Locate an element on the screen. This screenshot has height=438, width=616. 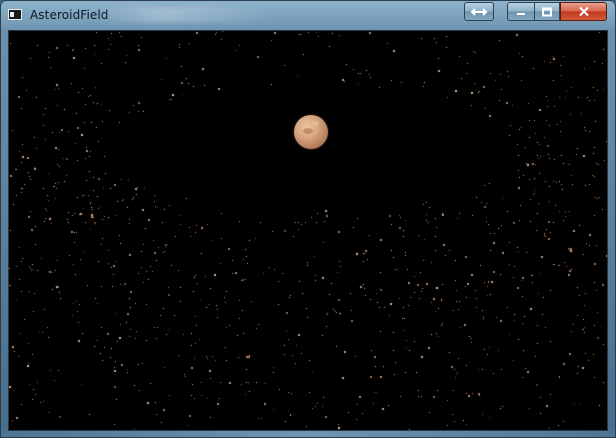
title-bar: AsteroidField is located at coordinates (308, 15).